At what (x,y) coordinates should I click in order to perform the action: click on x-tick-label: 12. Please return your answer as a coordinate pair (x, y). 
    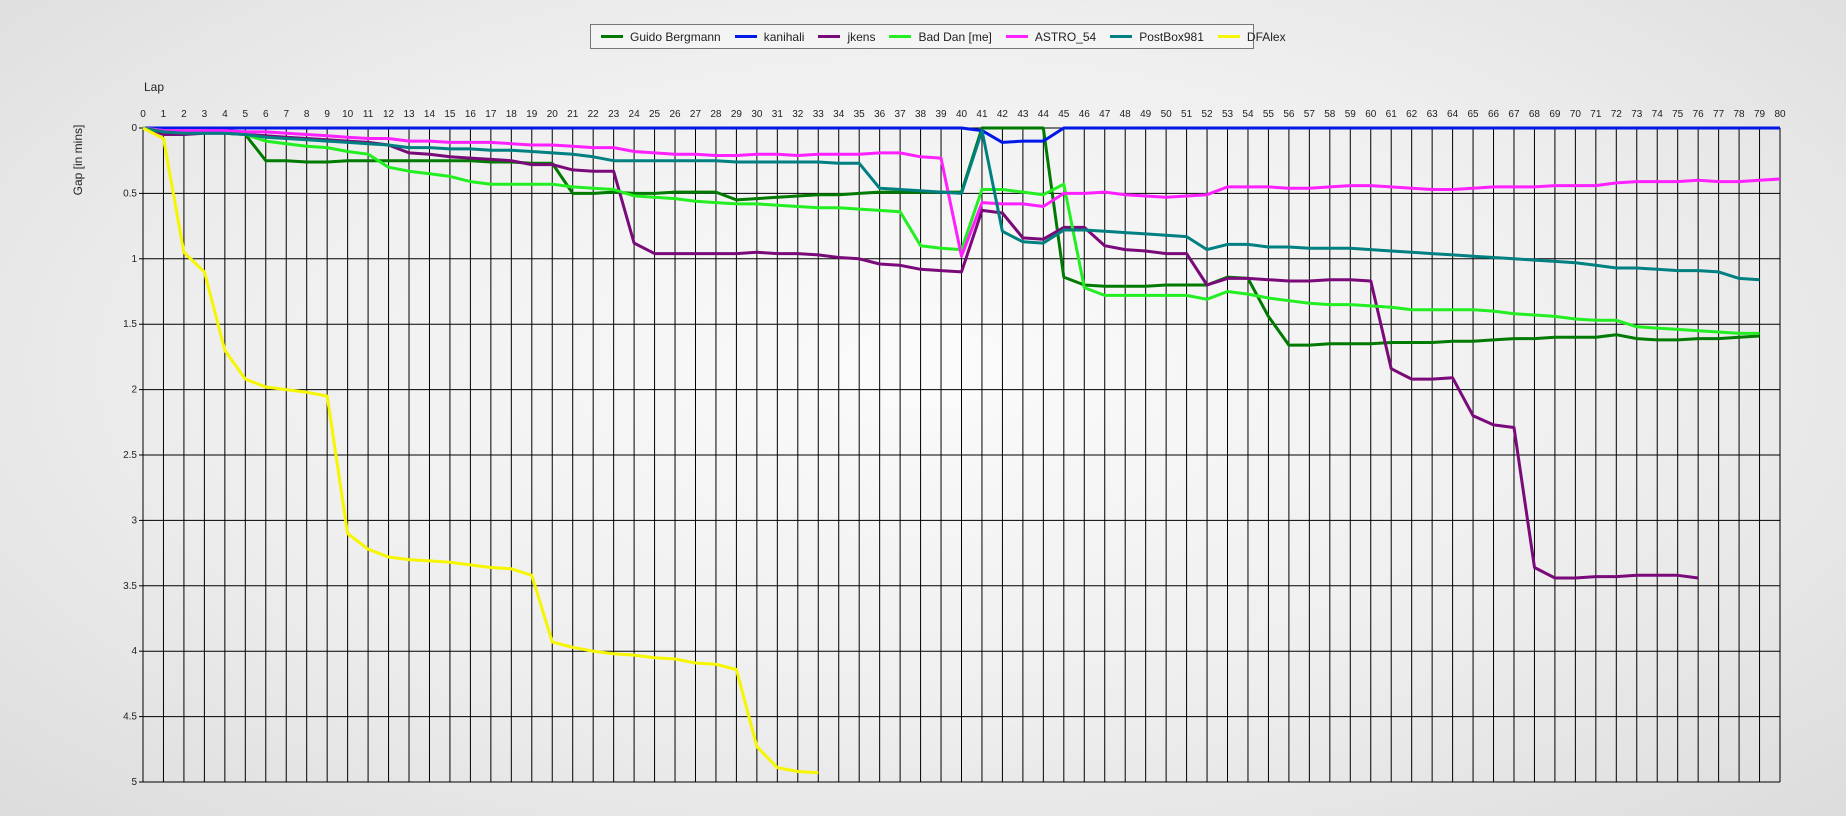
    Looking at the image, I should click on (389, 114).